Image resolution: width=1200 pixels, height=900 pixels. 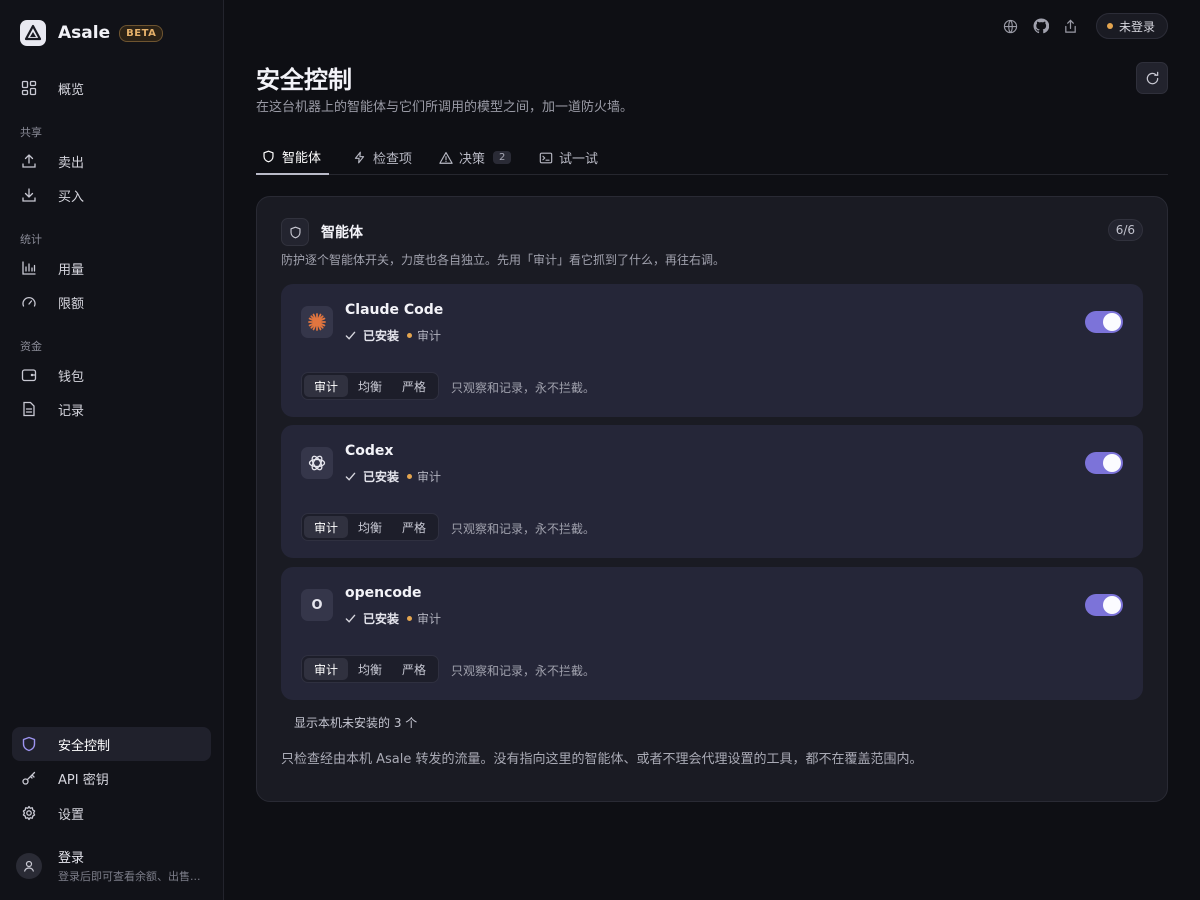 I want to click on panel-description: 防护逐个智能体开关，力度也各自独立。先用「审计」看它抓到了什么，再往右调。, so click(x=503, y=260).